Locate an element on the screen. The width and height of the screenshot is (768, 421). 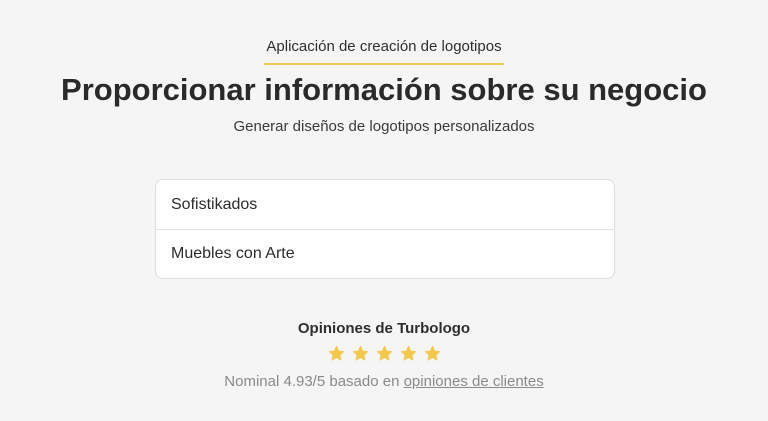
business-slogan-input: Muebles con Arte is located at coordinates (385, 253).